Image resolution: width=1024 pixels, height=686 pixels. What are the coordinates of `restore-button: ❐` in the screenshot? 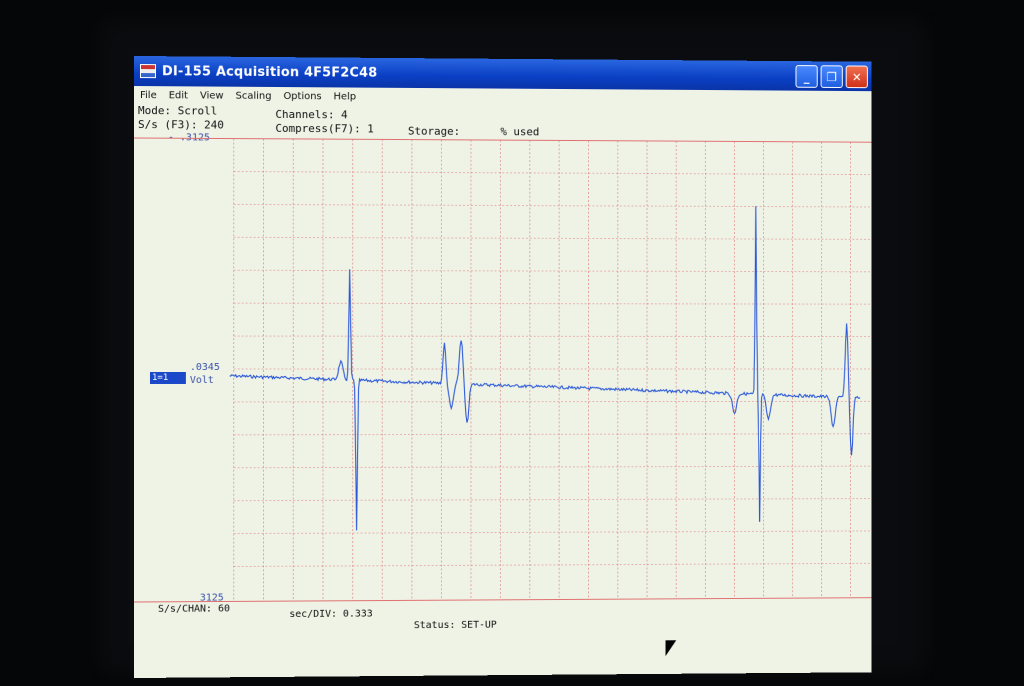 It's located at (831, 77).